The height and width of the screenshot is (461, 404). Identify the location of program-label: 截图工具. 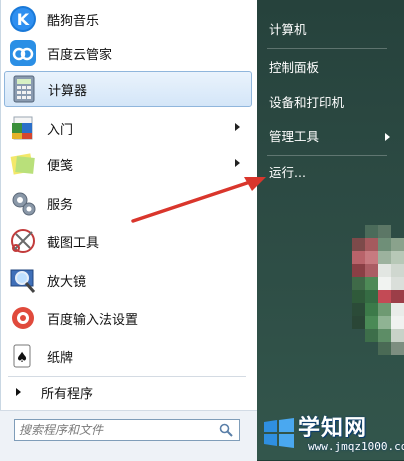
(73, 243).